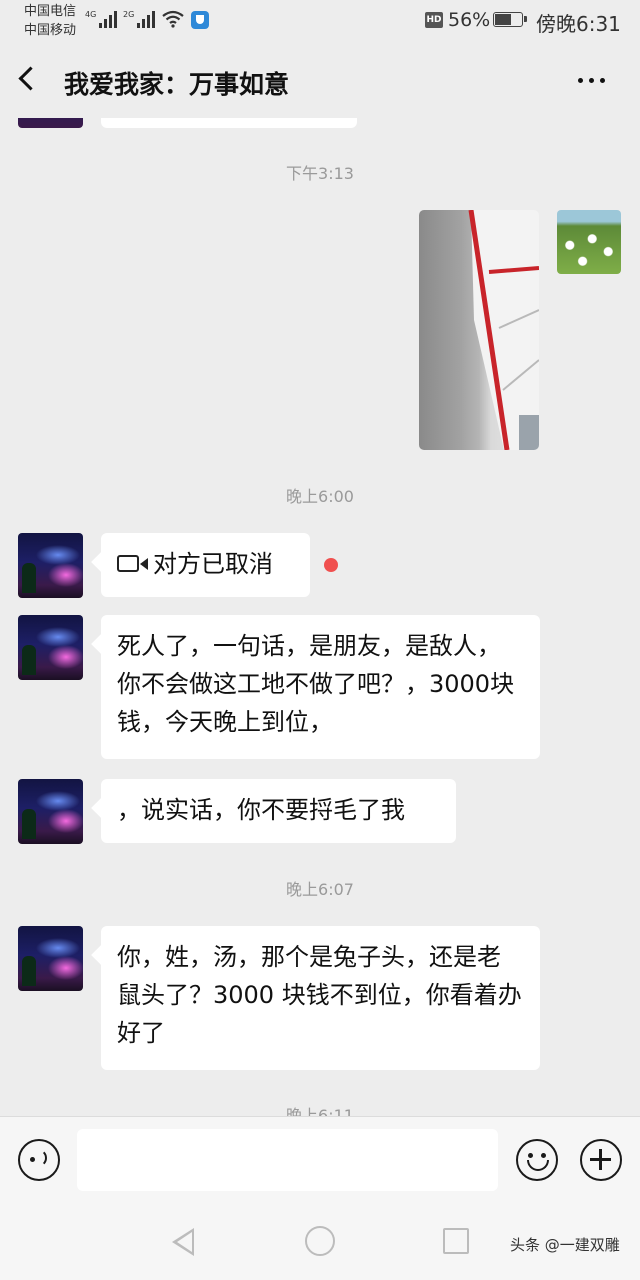 This screenshot has width=640, height=1280. Describe the element at coordinates (565, 1245) in the screenshot. I see `watermark-text: 头条 @一建双雕` at that location.